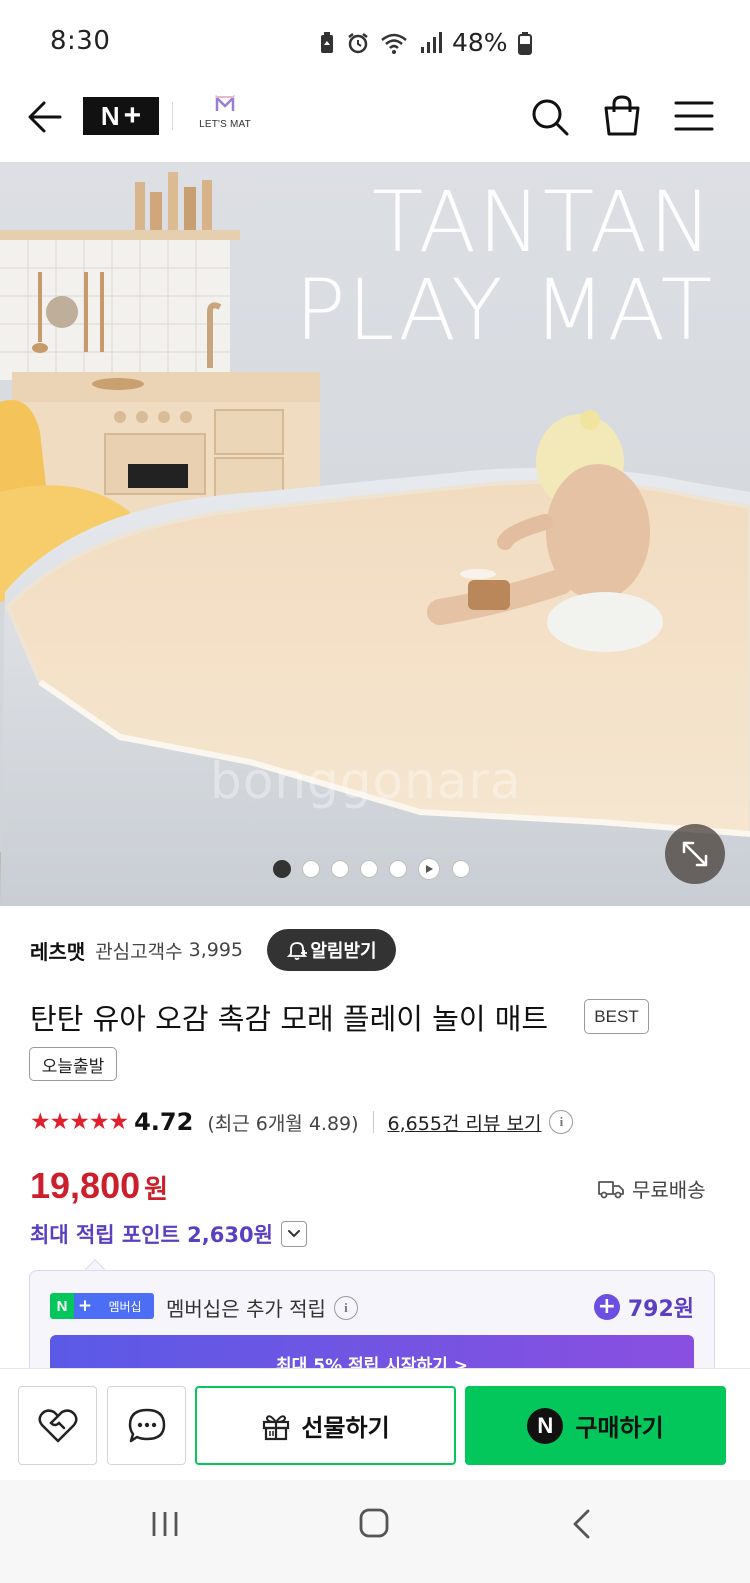 The width and height of the screenshot is (750, 1583). I want to click on notification-button: 알림받기, so click(331, 950).